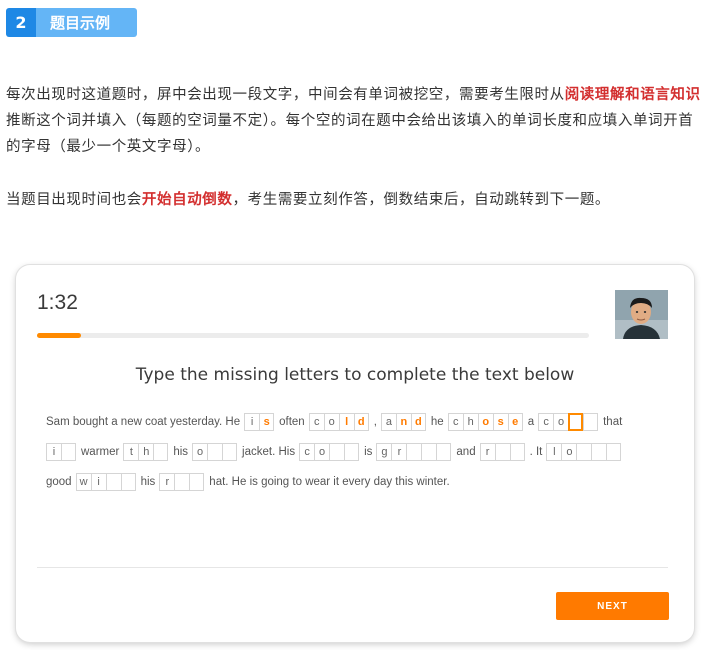  Describe the element at coordinates (21, 22) in the screenshot. I see `section-number: 2` at that location.